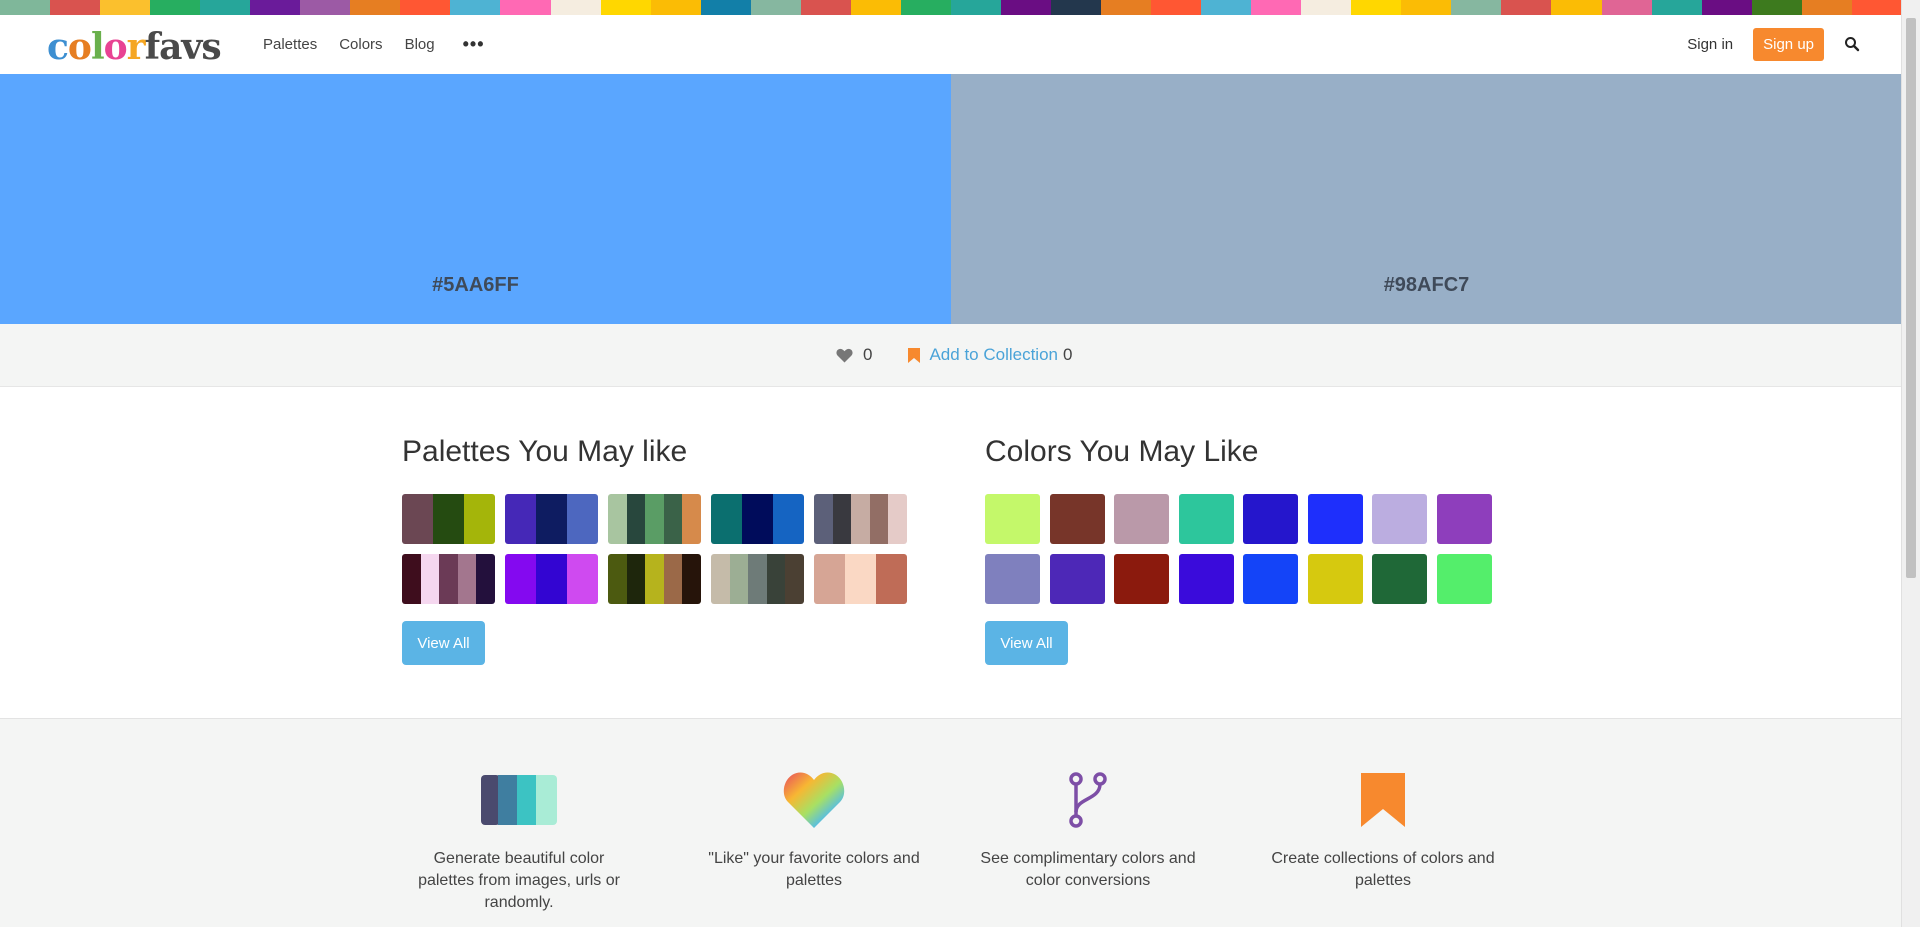  I want to click on search-icon, so click(1853, 45).